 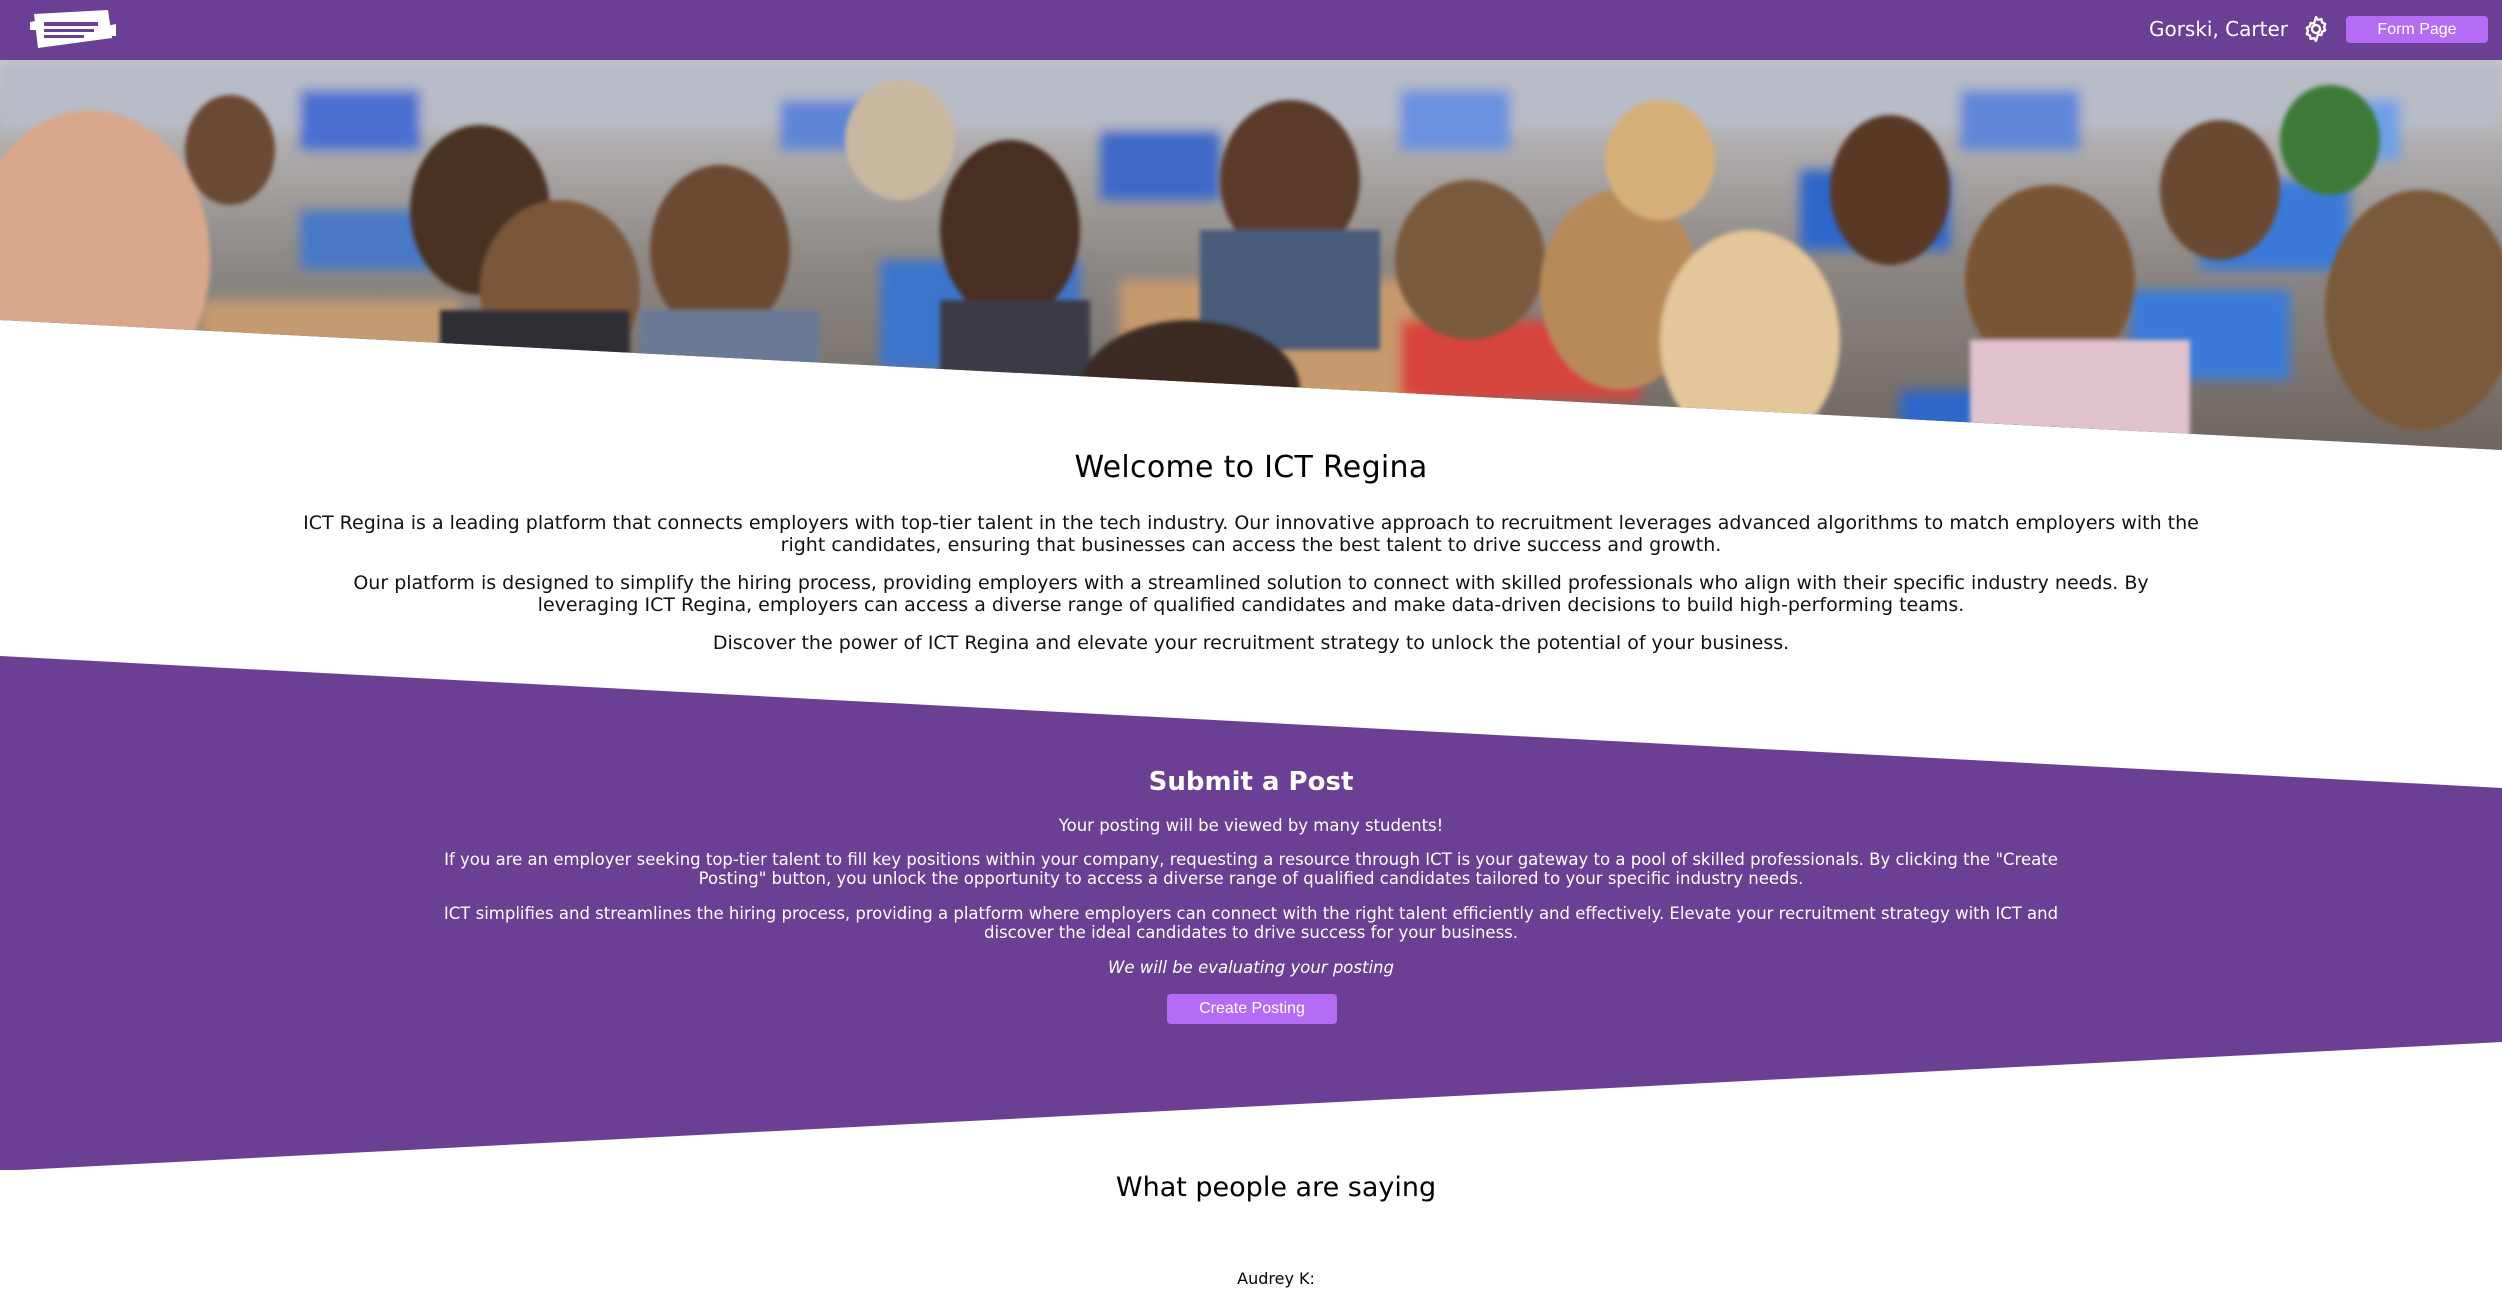 I want to click on form-page-button: Form Page, so click(x=2417, y=29).